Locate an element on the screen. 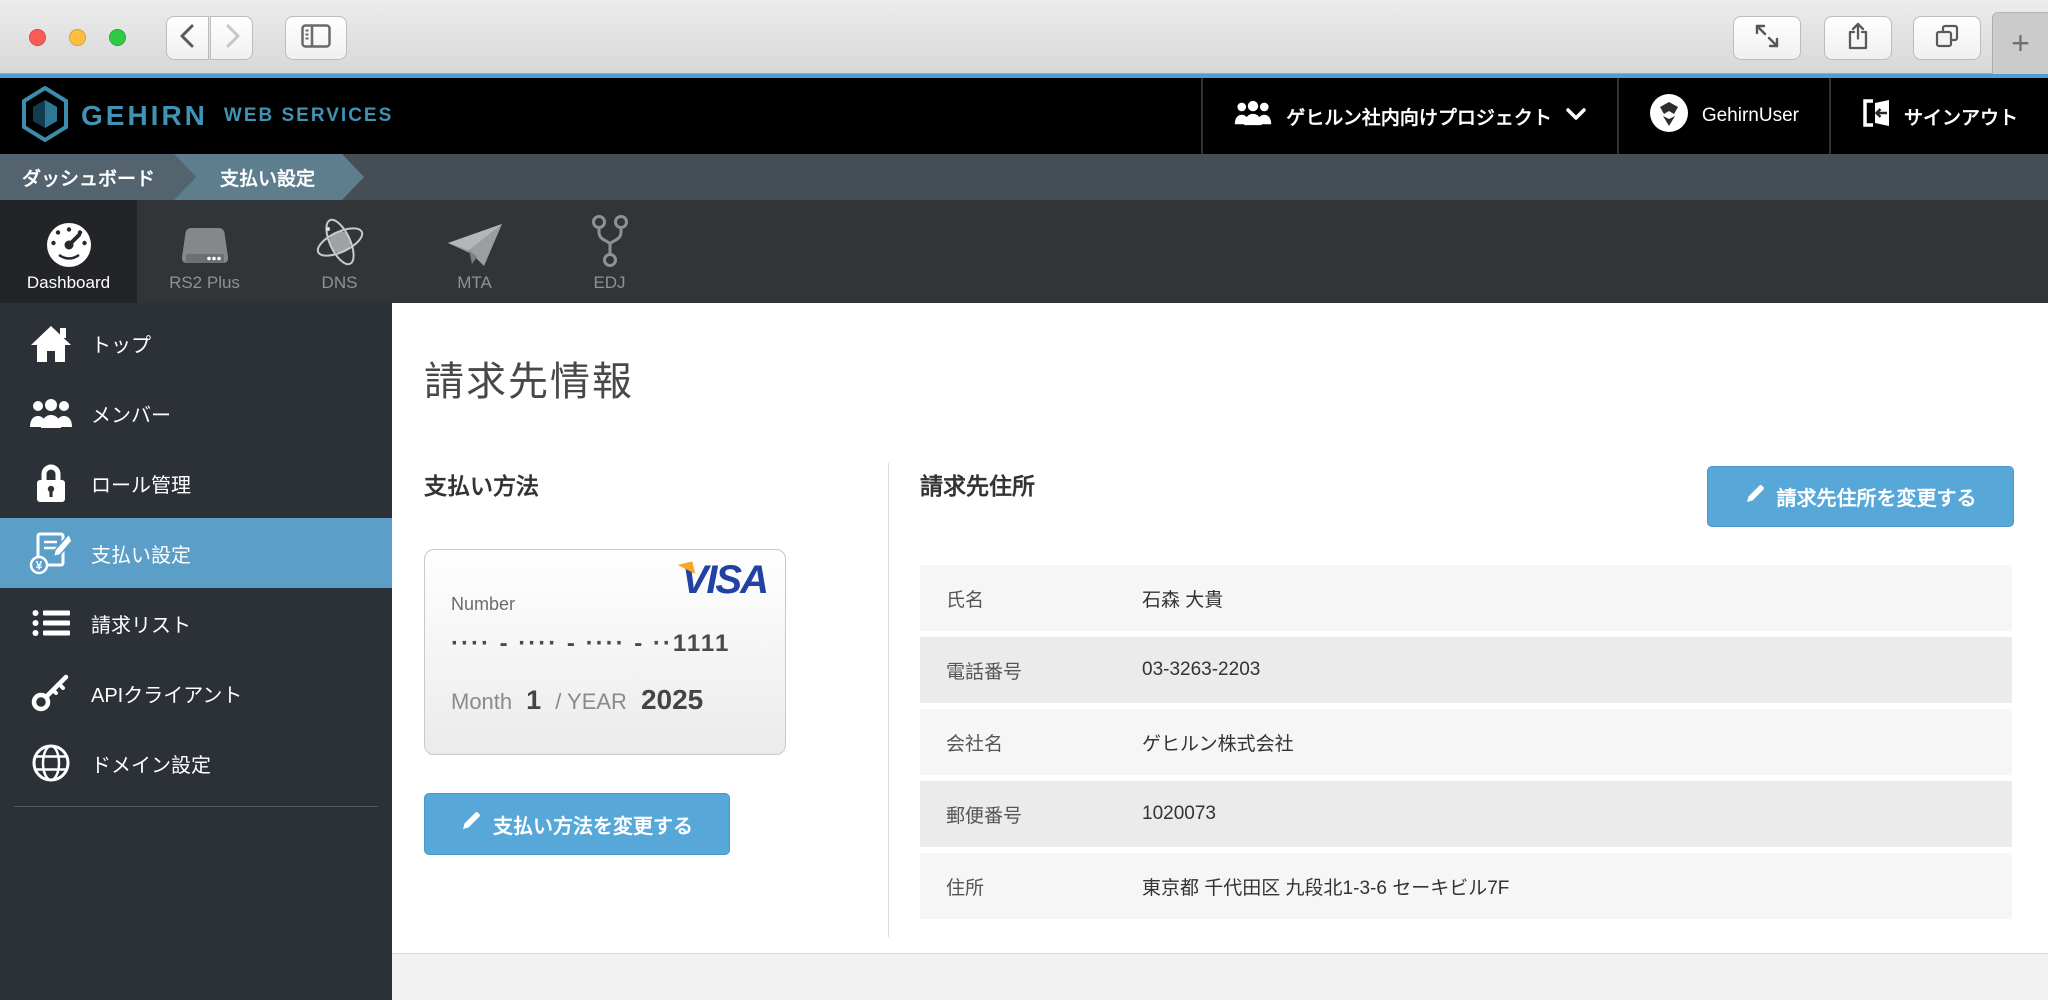 The image size is (2048, 1000). gauge-icon is located at coordinates (69, 242).